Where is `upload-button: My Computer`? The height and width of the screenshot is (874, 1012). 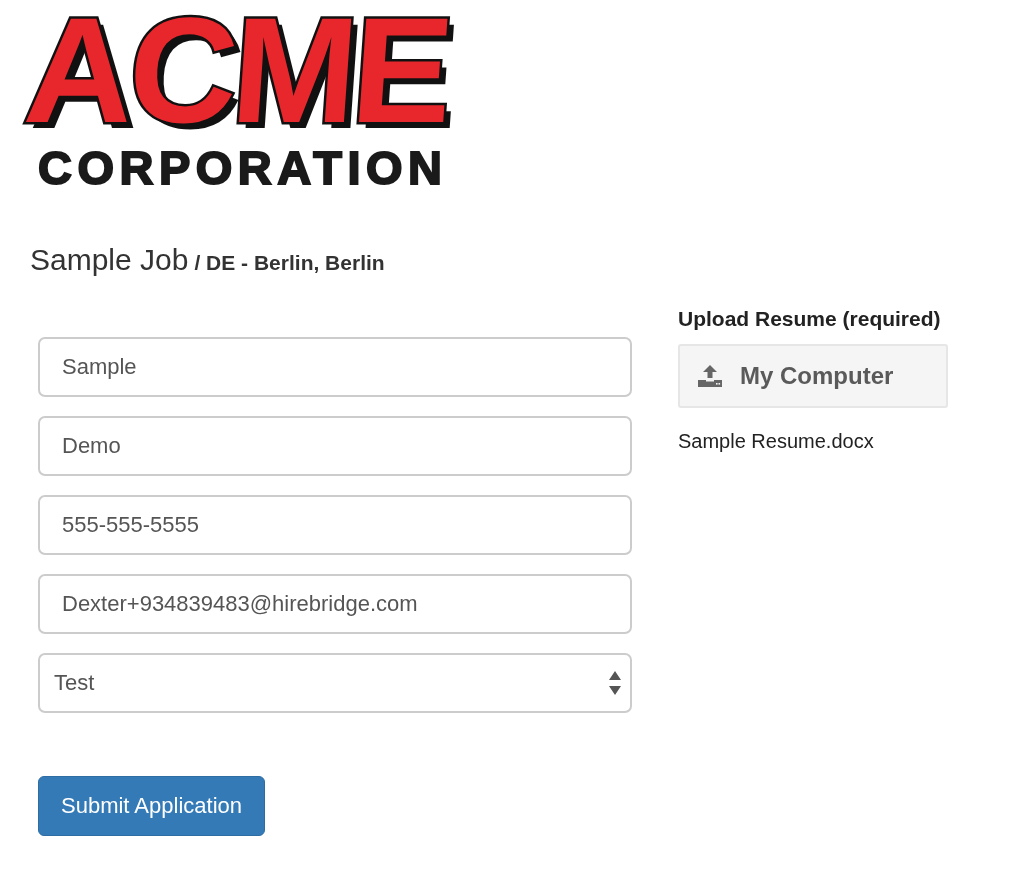
upload-button: My Computer is located at coordinates (813, 376).